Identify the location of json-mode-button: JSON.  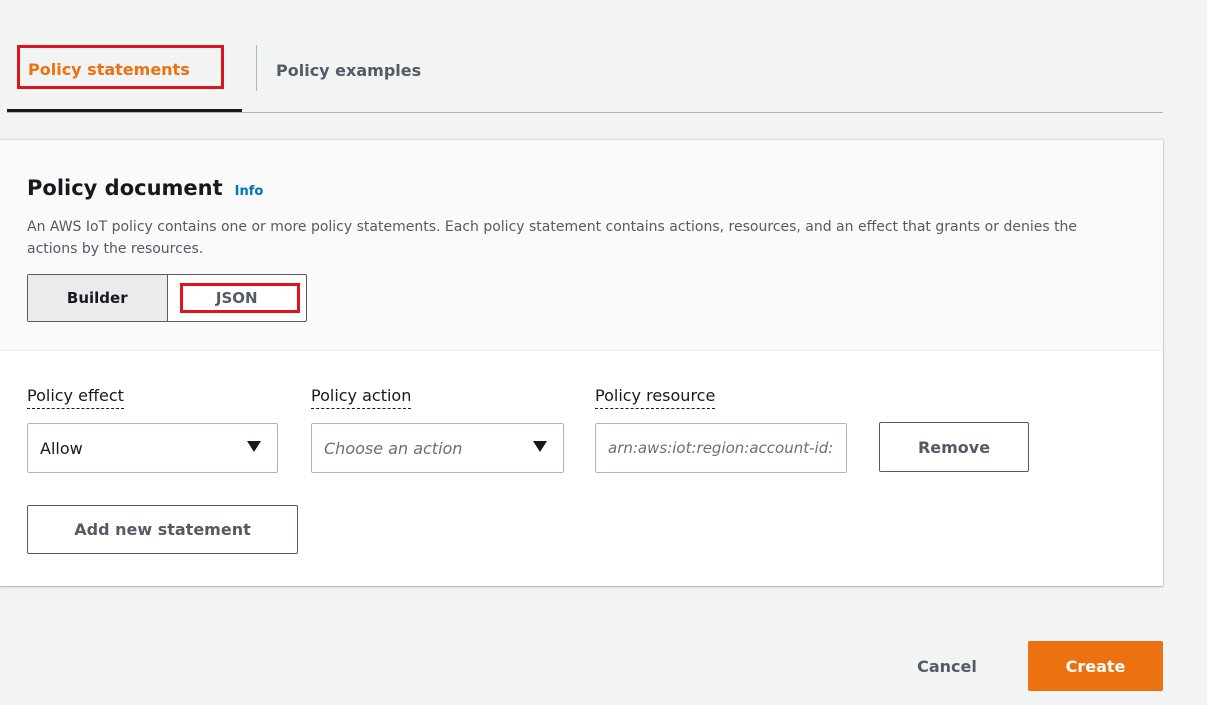
(237, 298).